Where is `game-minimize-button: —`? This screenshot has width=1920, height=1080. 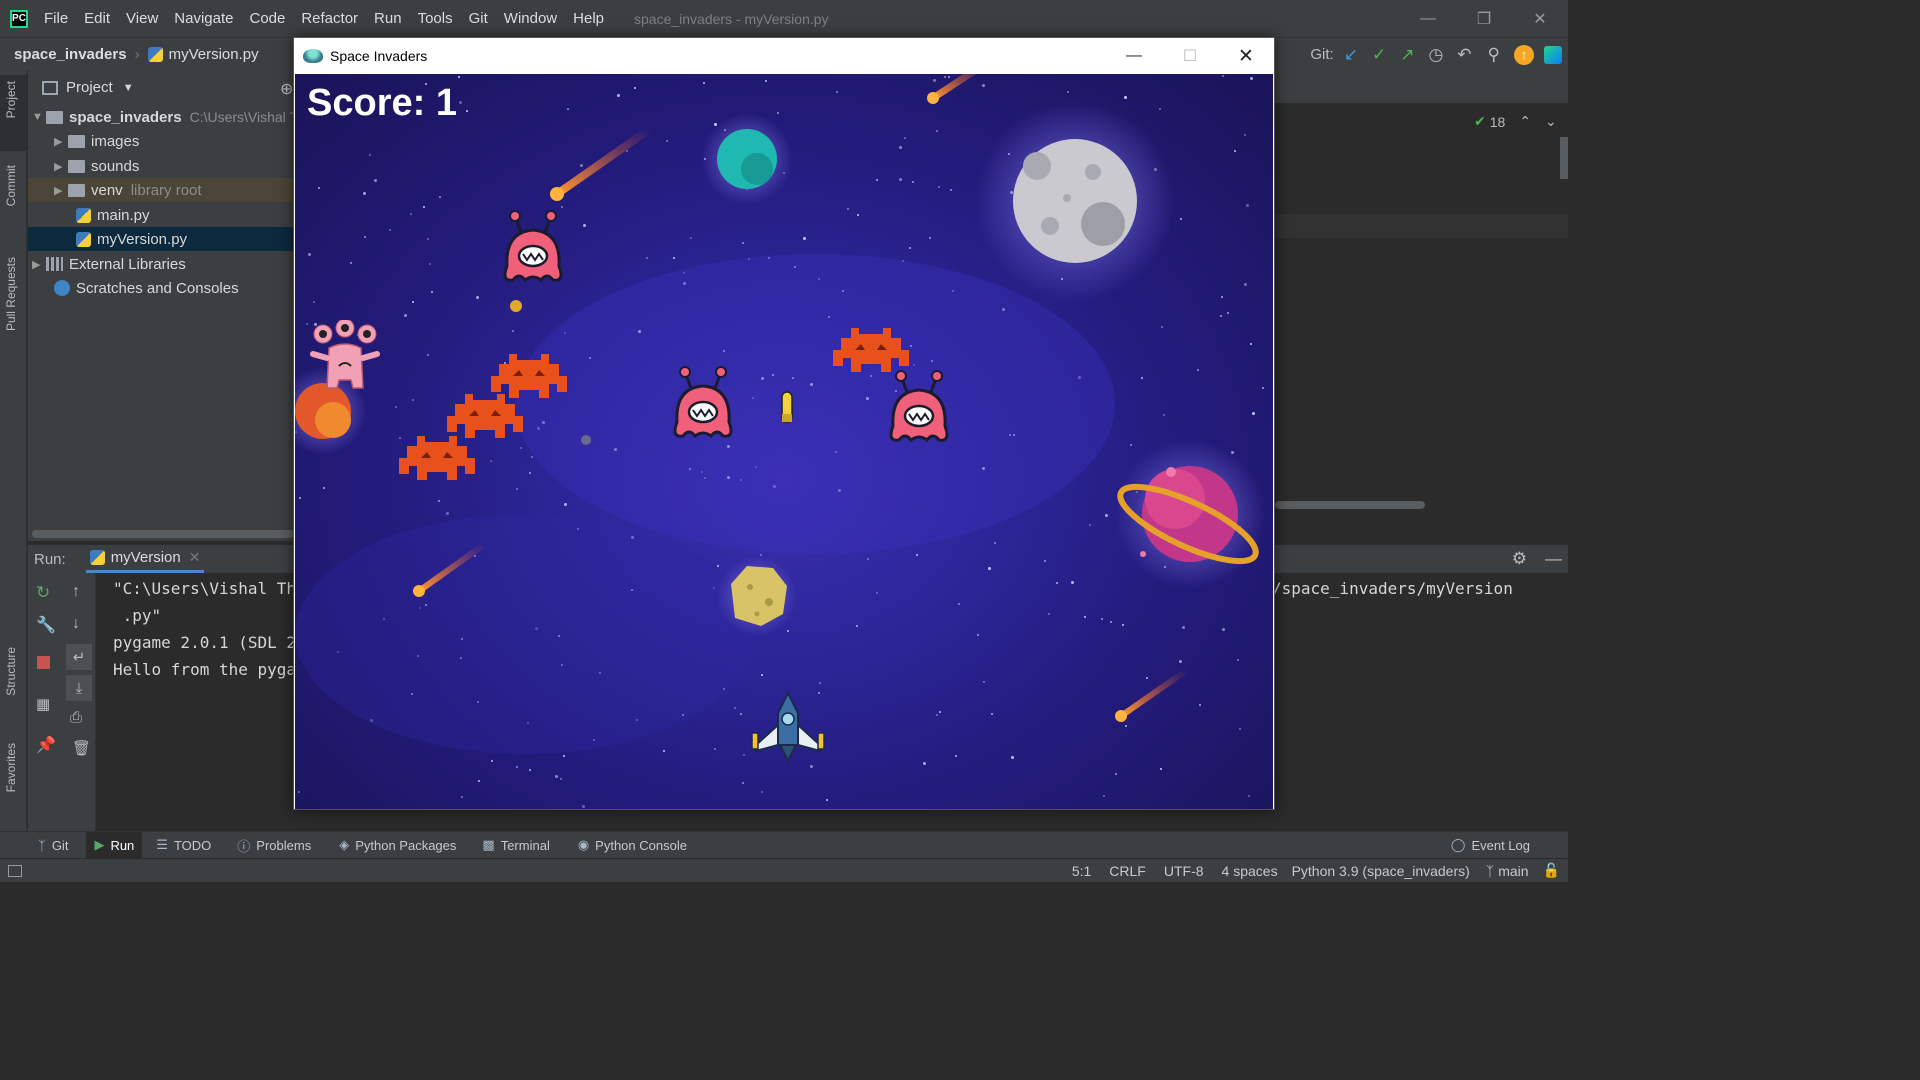
game-minimize-button: — is located at coordinates (1134, 56).